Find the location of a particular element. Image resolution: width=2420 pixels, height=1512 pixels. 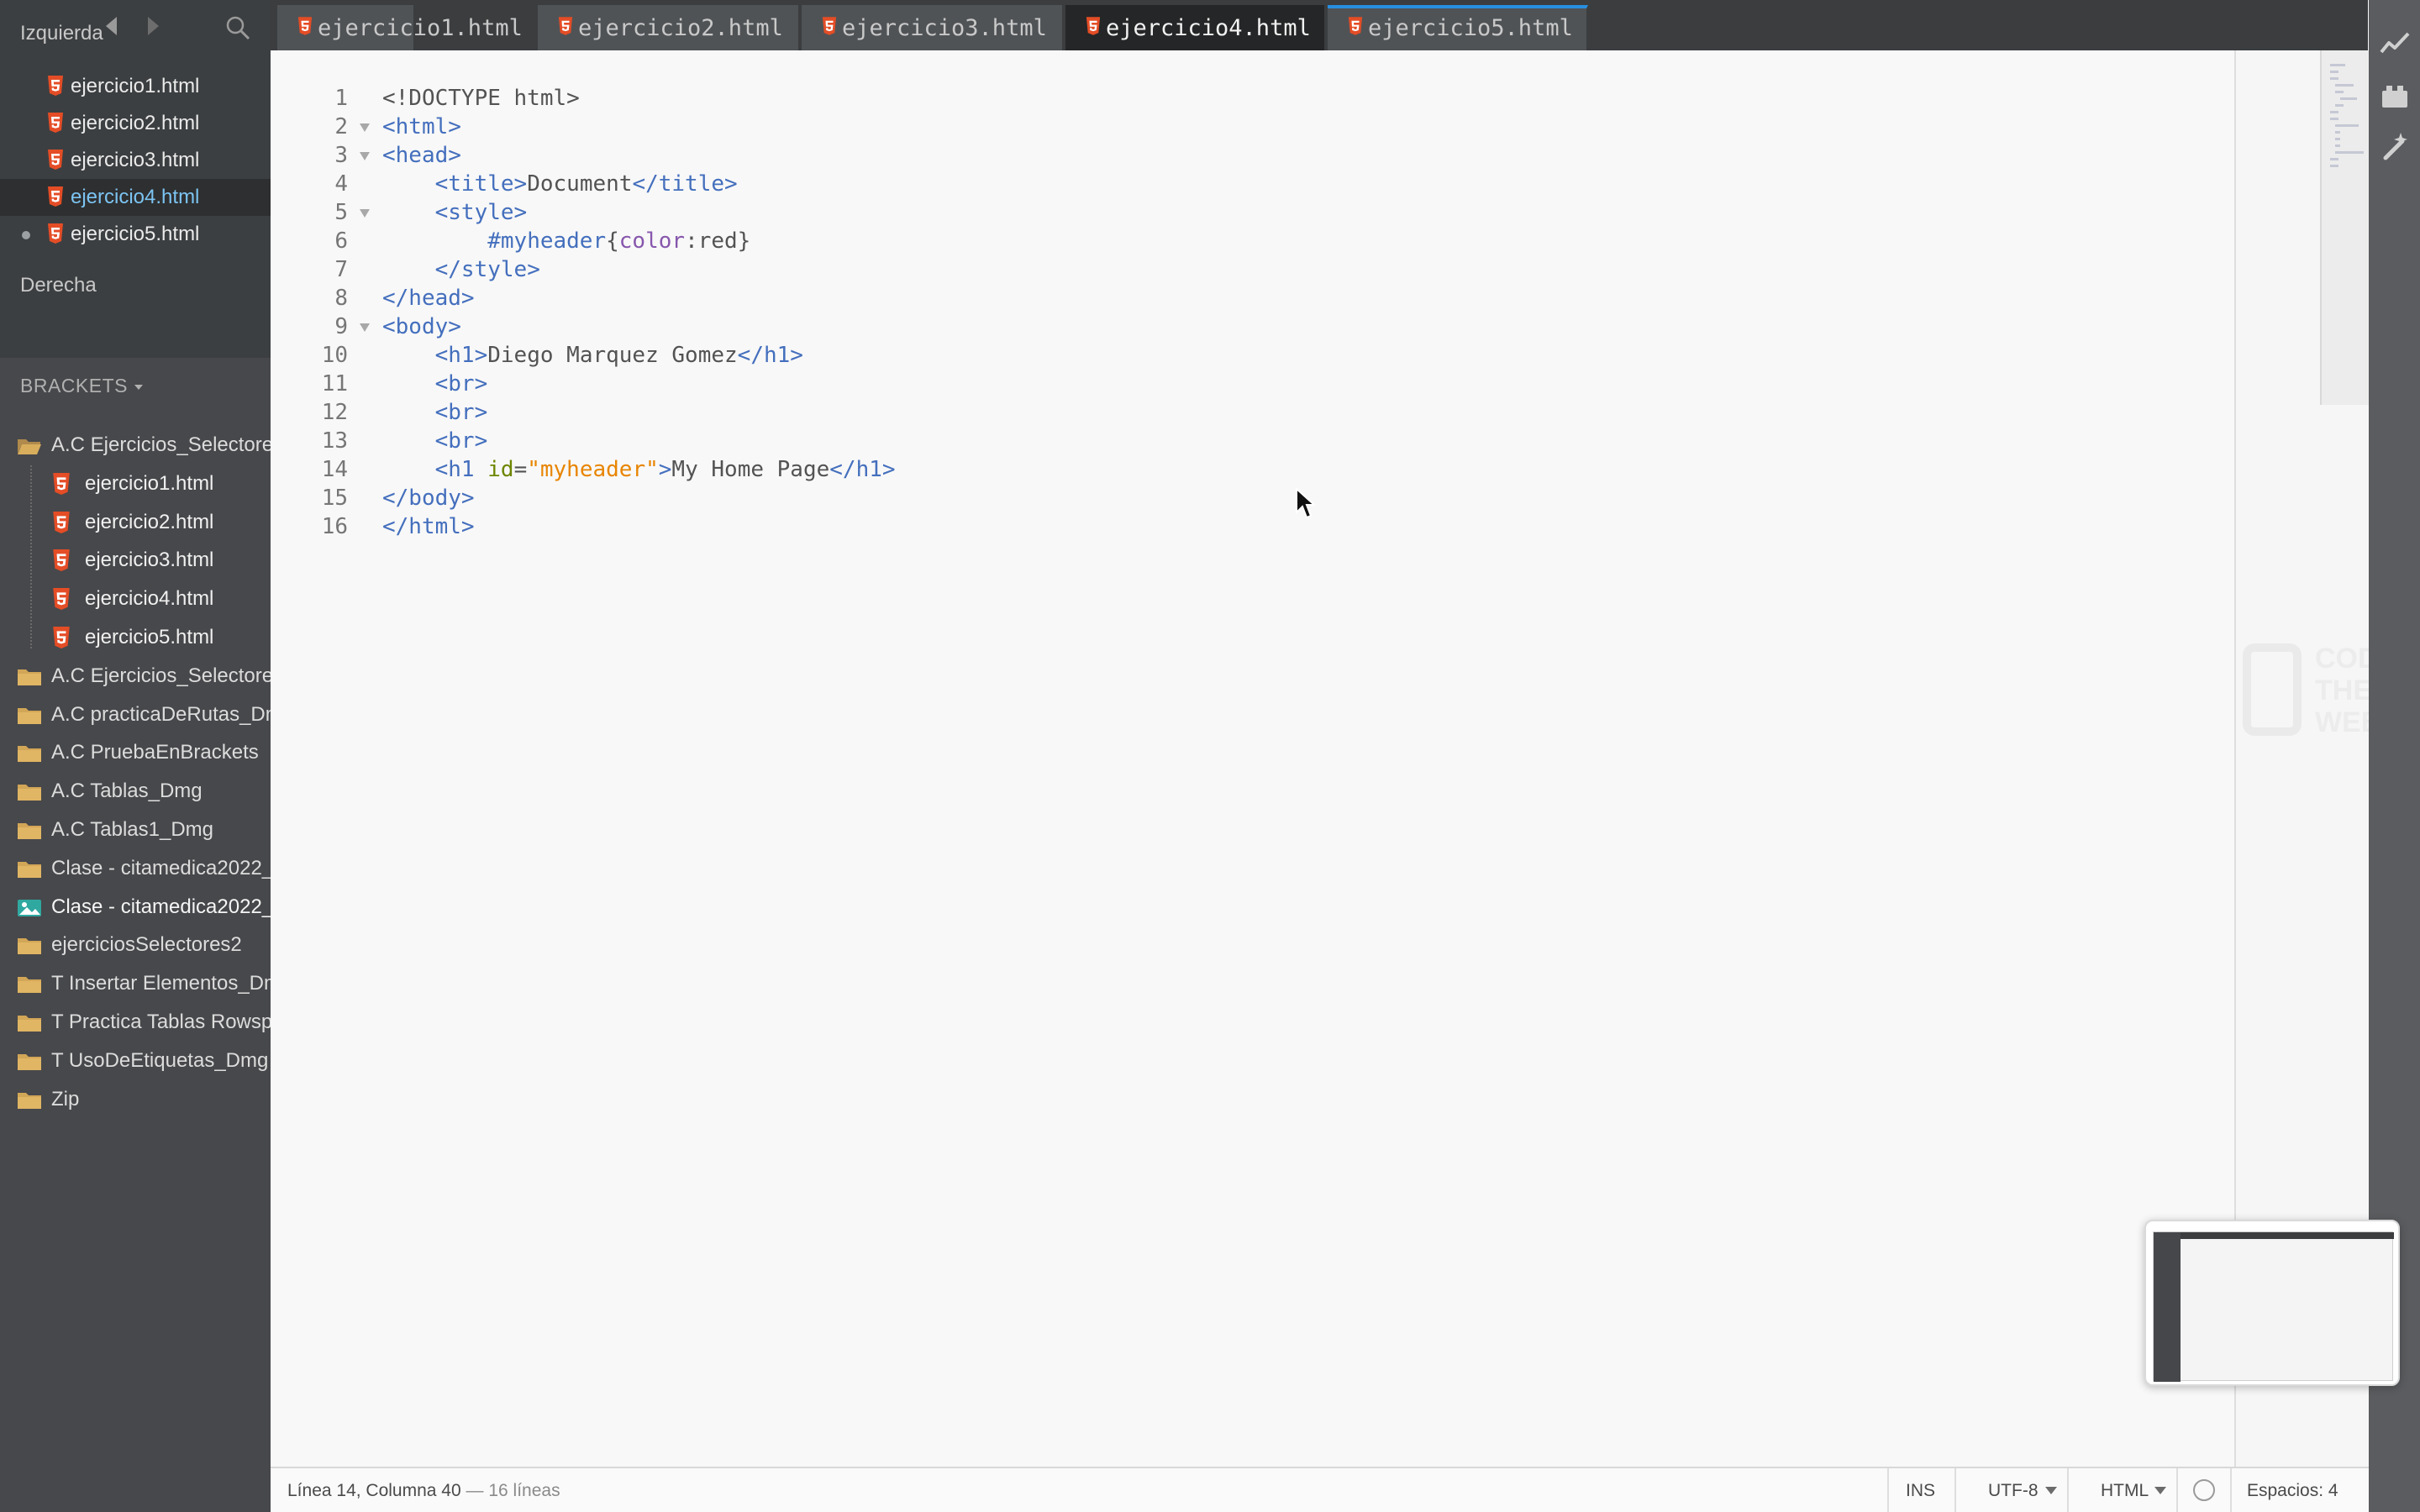

tree-folder-item: T Insertar Elementos_Dmg is located at coordinates (135, 983).